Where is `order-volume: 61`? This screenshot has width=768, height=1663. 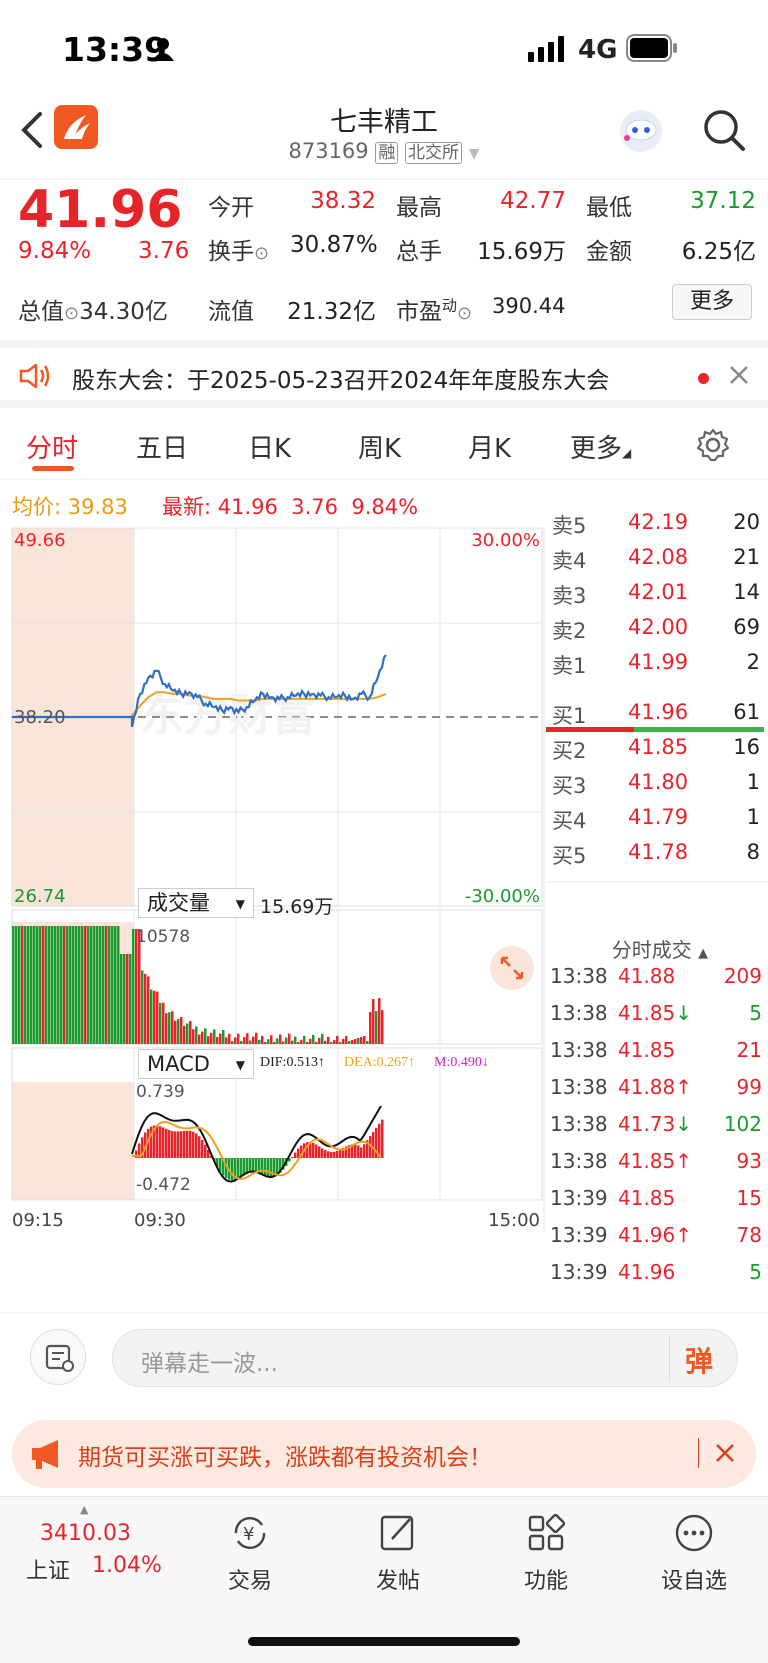
order-volume: 61 is located at coordinates (746, 712).